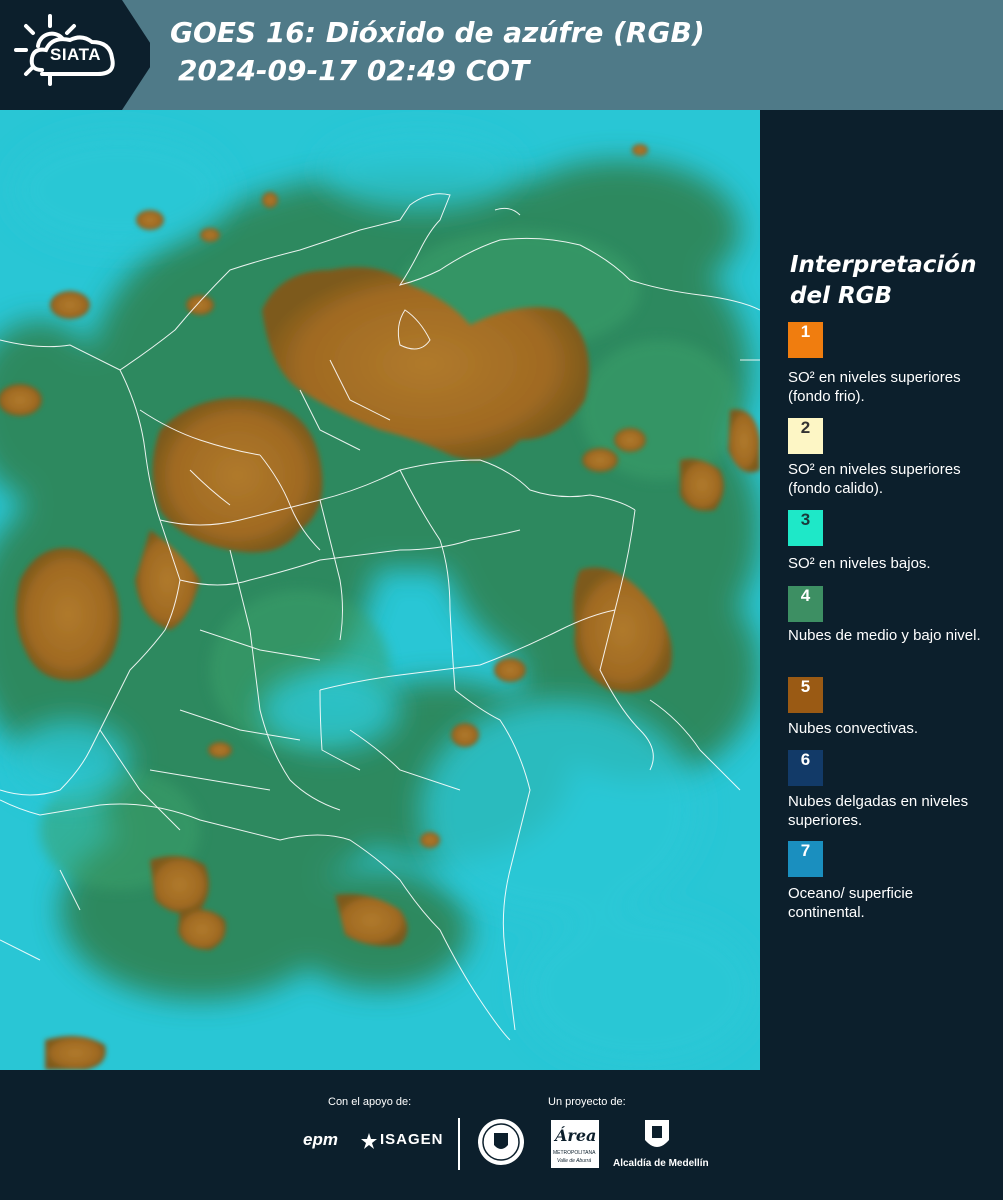  I want to click on brand-name: SIATA, so click(75, 54).